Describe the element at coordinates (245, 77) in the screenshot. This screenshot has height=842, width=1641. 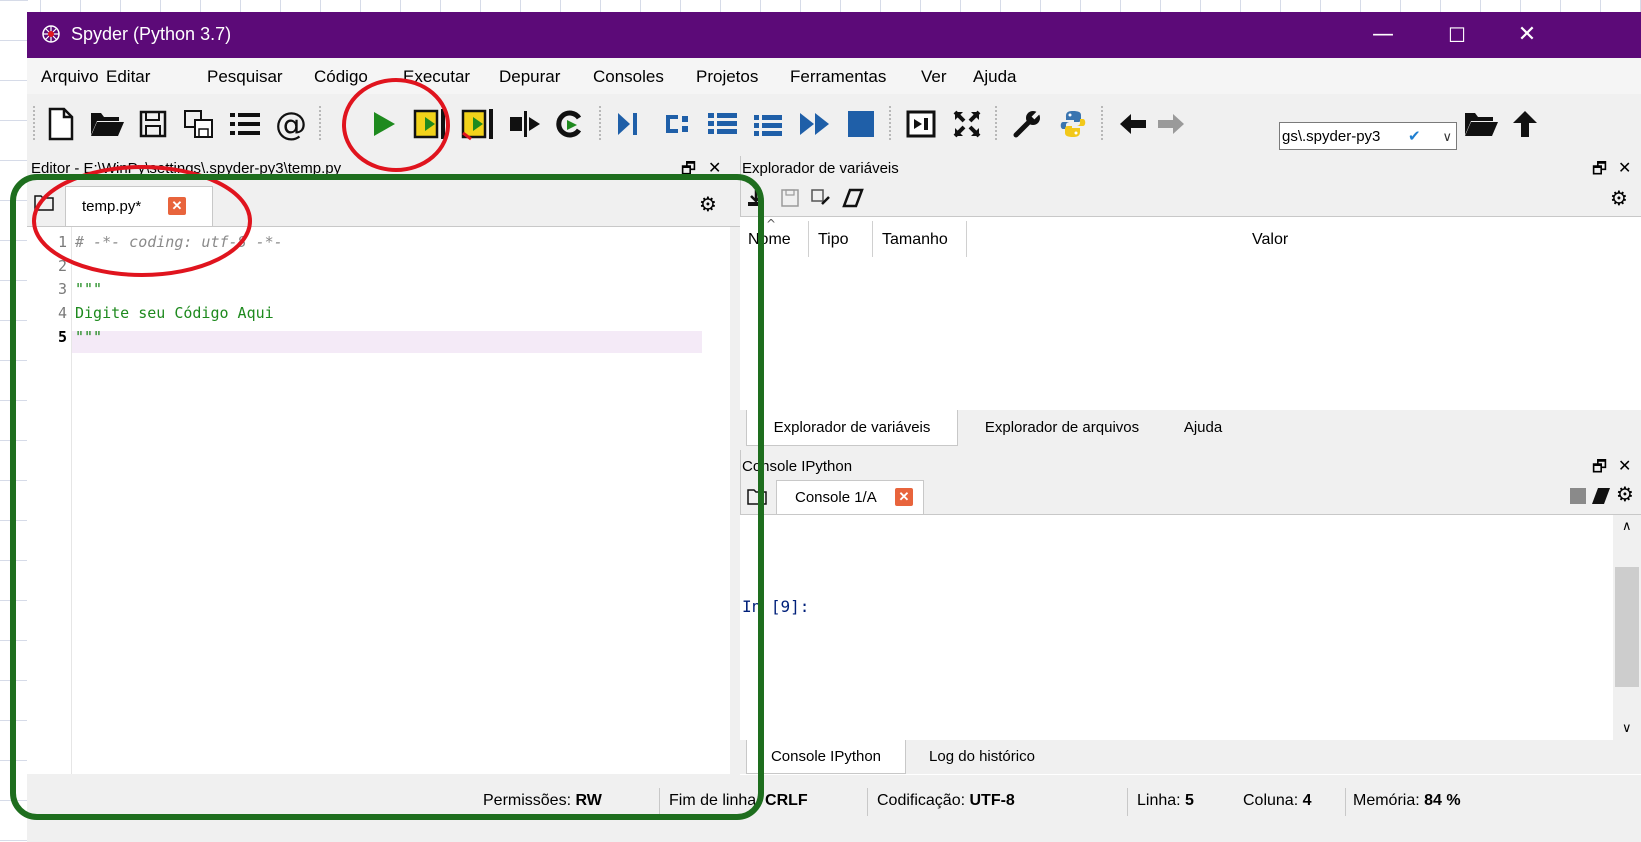
I see `menu-pesquisar: Pesquisar` at that location.